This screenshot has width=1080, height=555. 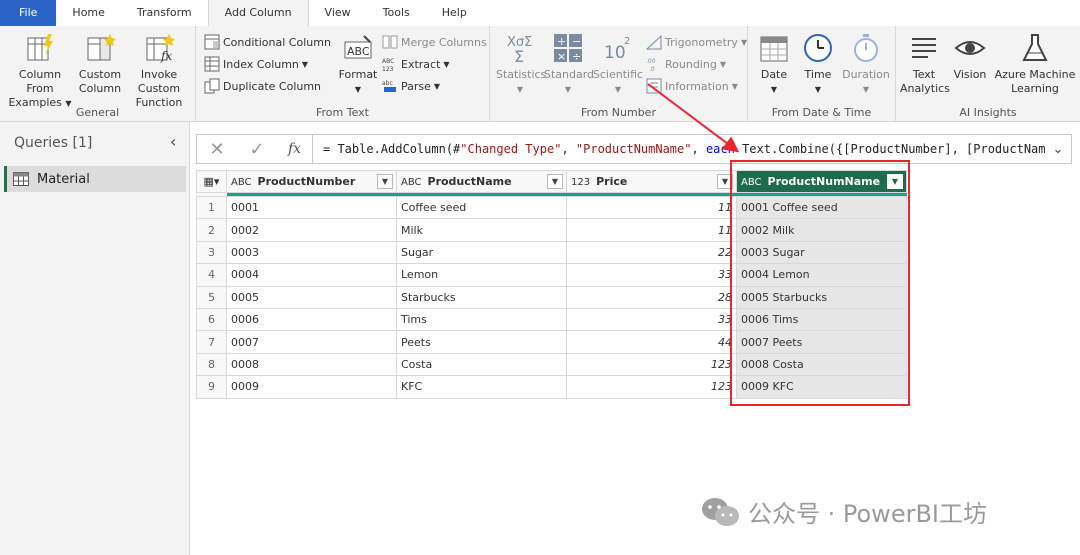 I want to click on flask-icon, so click(x=1035, y=47).